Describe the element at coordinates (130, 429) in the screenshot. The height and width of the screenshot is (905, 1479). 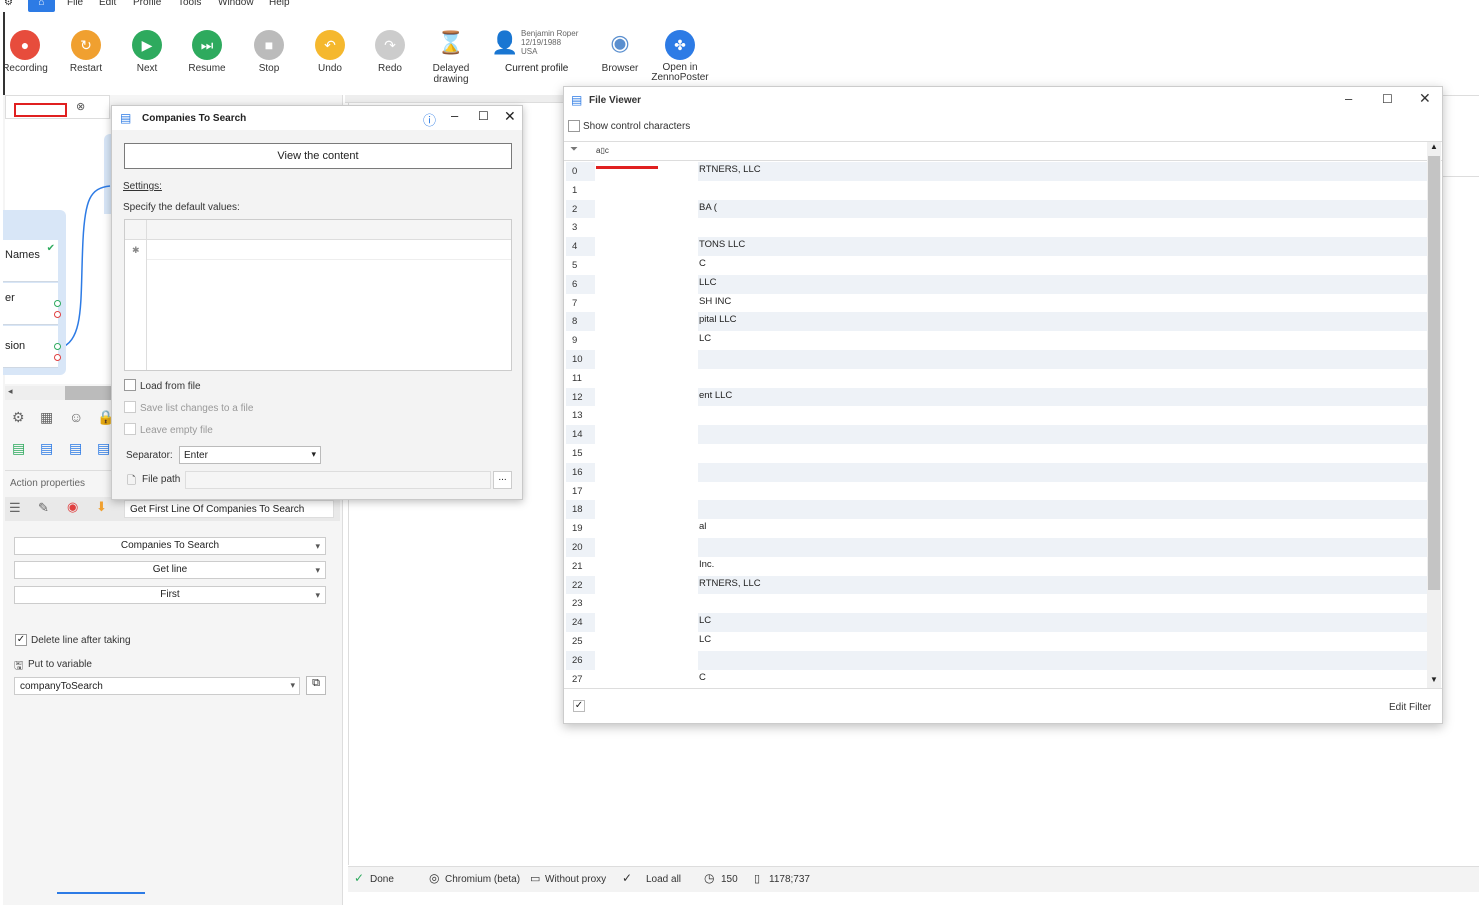
I see `leave-empty-checkbox` at that location.